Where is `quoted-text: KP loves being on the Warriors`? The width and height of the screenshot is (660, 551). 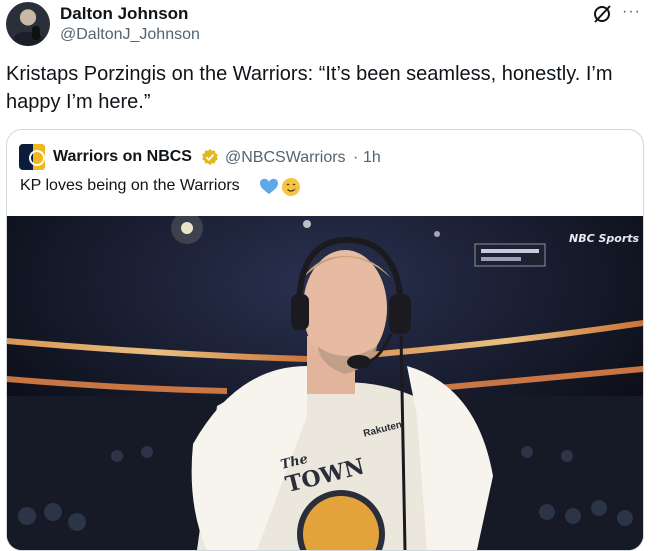 quoted-text: KP loves being on the Warriors is located at coordinates (130, 185).